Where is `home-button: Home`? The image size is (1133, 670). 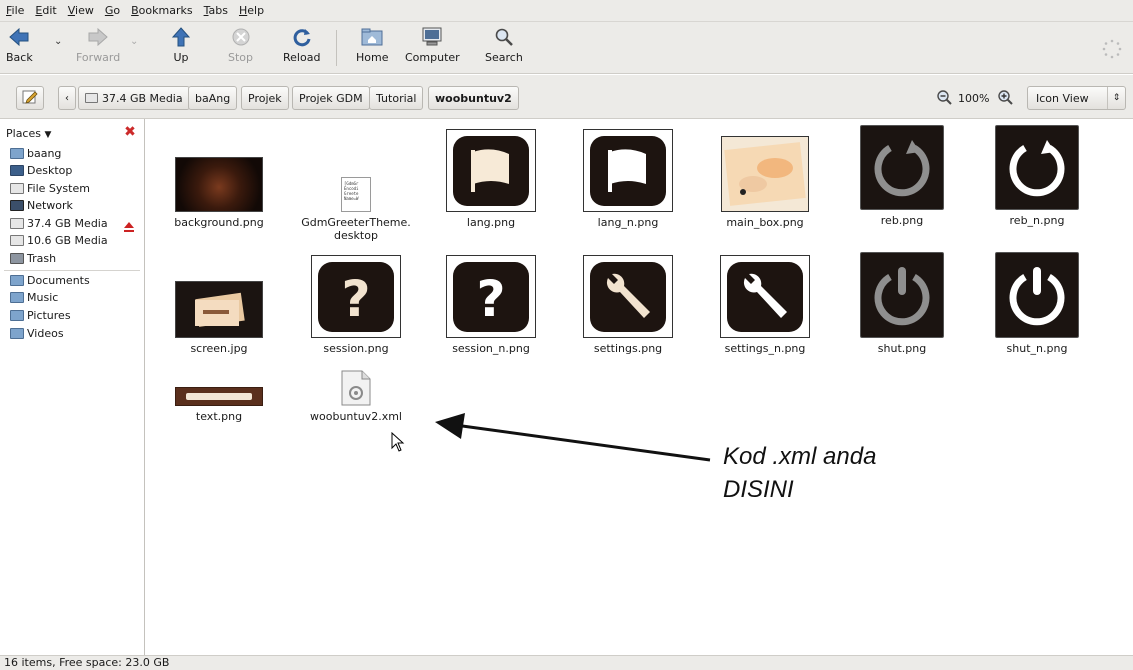
home-button: Home is located at coordinates (372, 48).